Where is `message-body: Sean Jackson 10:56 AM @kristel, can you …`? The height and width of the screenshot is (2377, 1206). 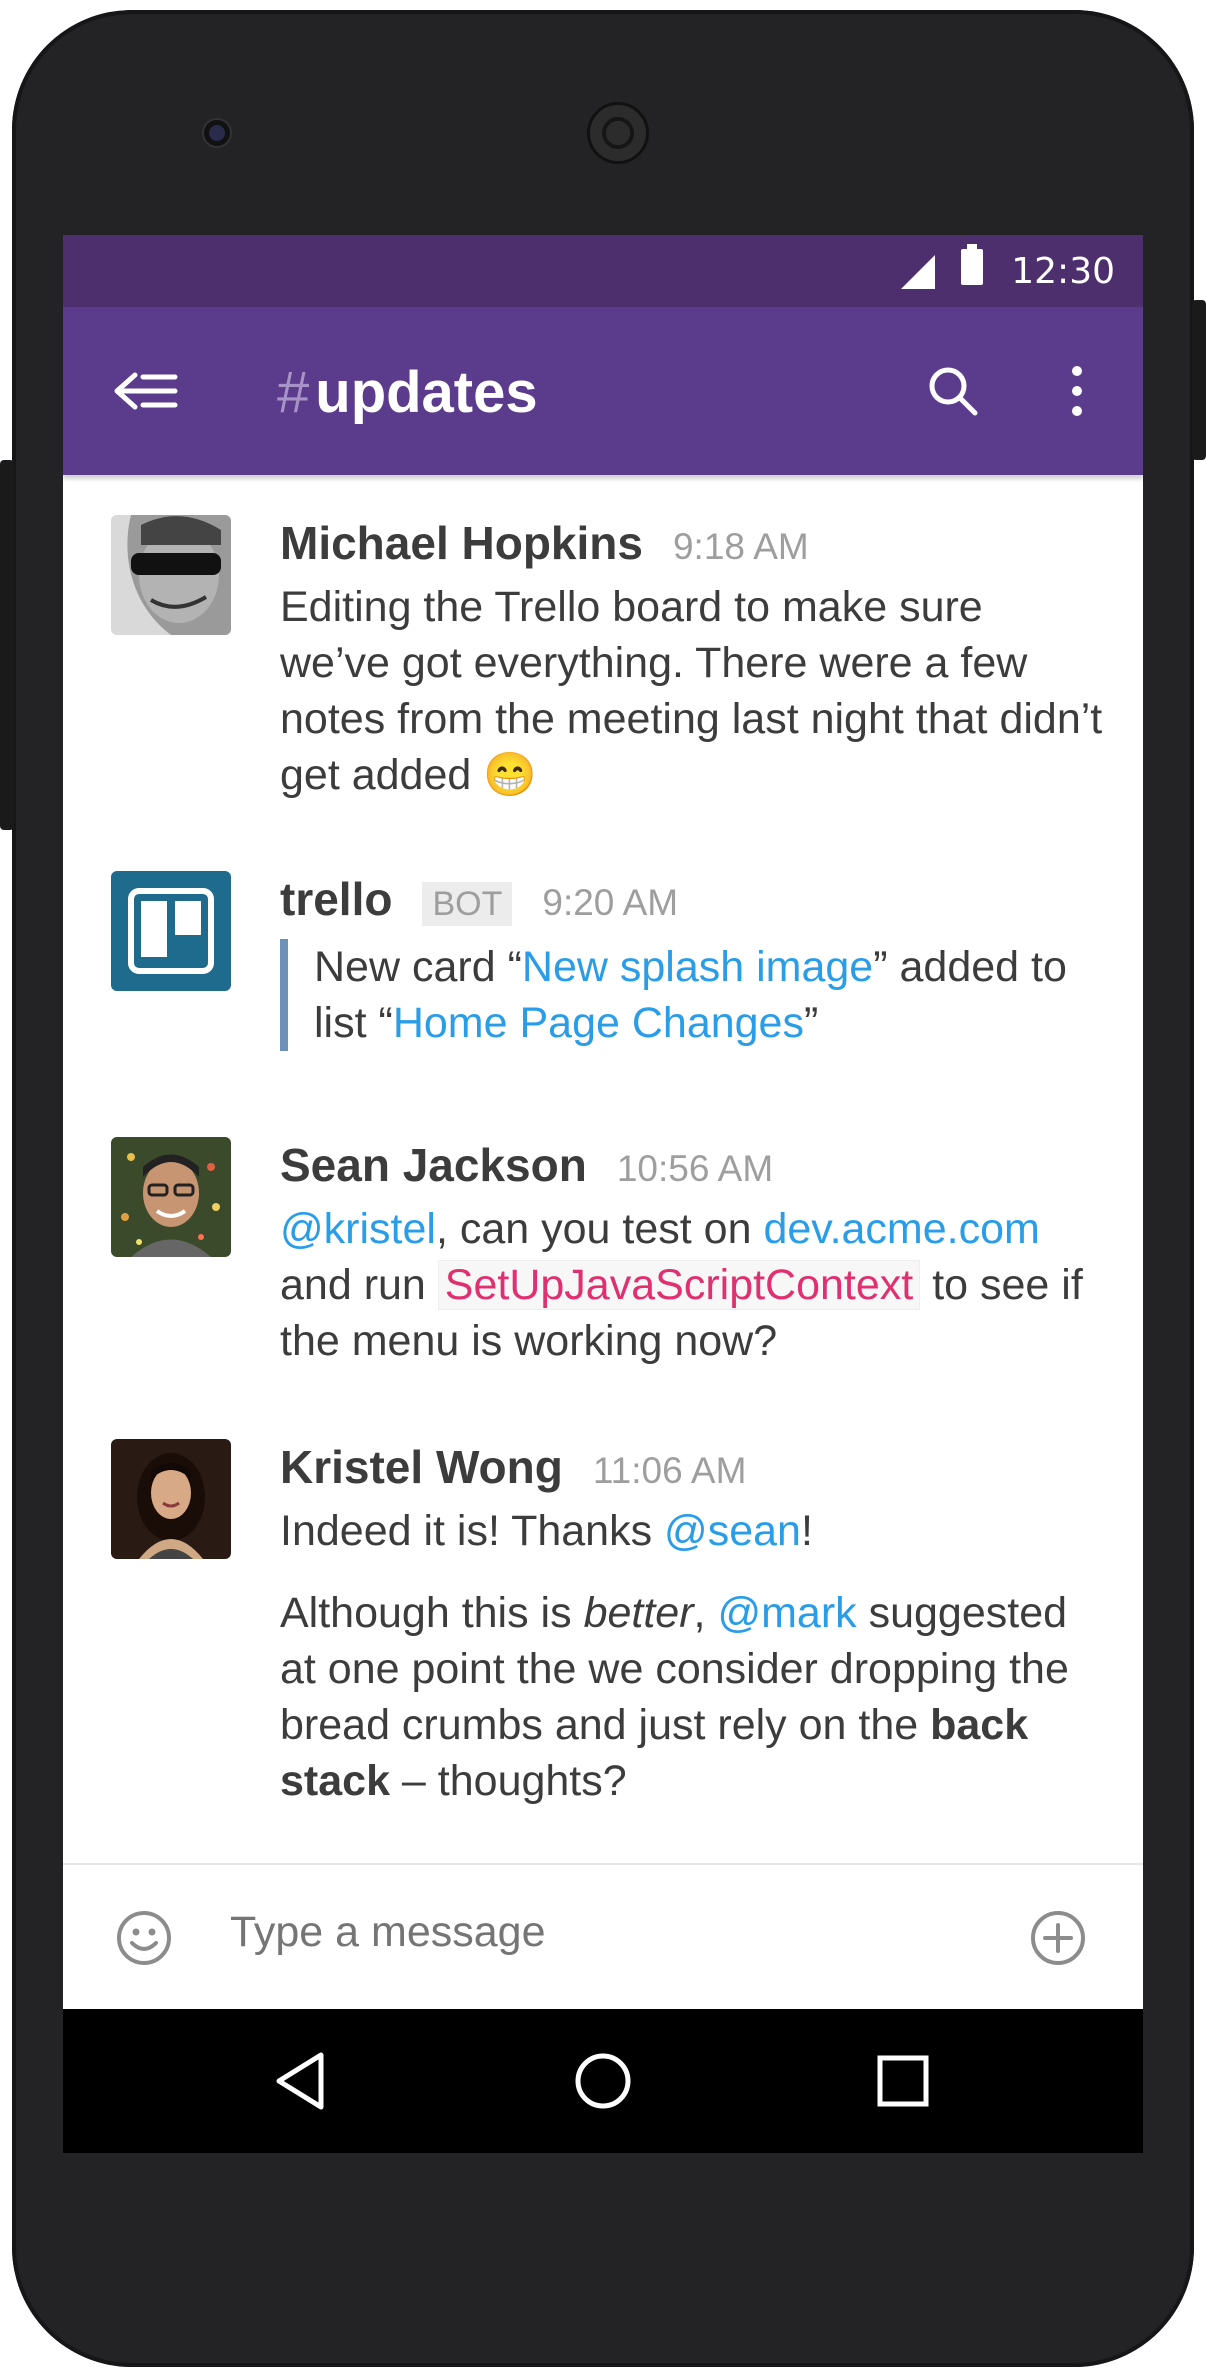 message-body: Sean Jackson 10:56 AM @kristel, can you … is located at coordinates (691, 1253).